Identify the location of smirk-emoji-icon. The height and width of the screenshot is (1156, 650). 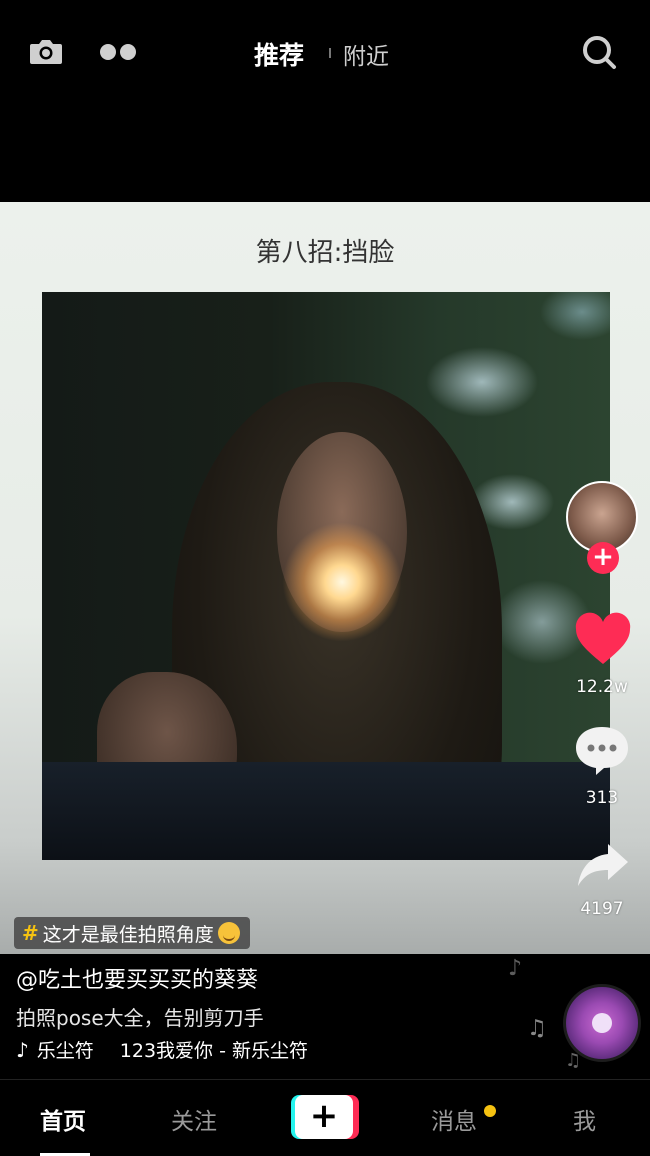
(228, 933).